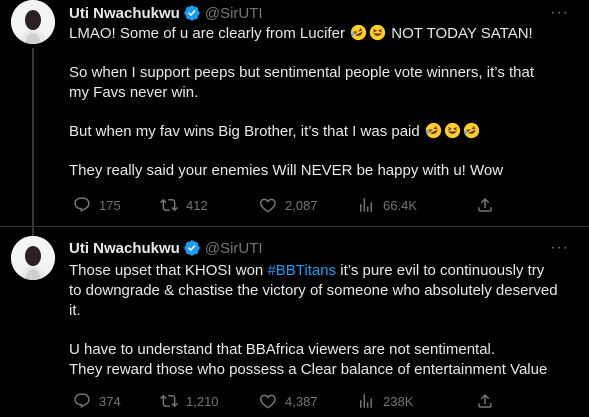 The image size is (589, 417). Describe the element at coordinates (398, 401) in the screenshot. I see `views-count: 238K` at that location.